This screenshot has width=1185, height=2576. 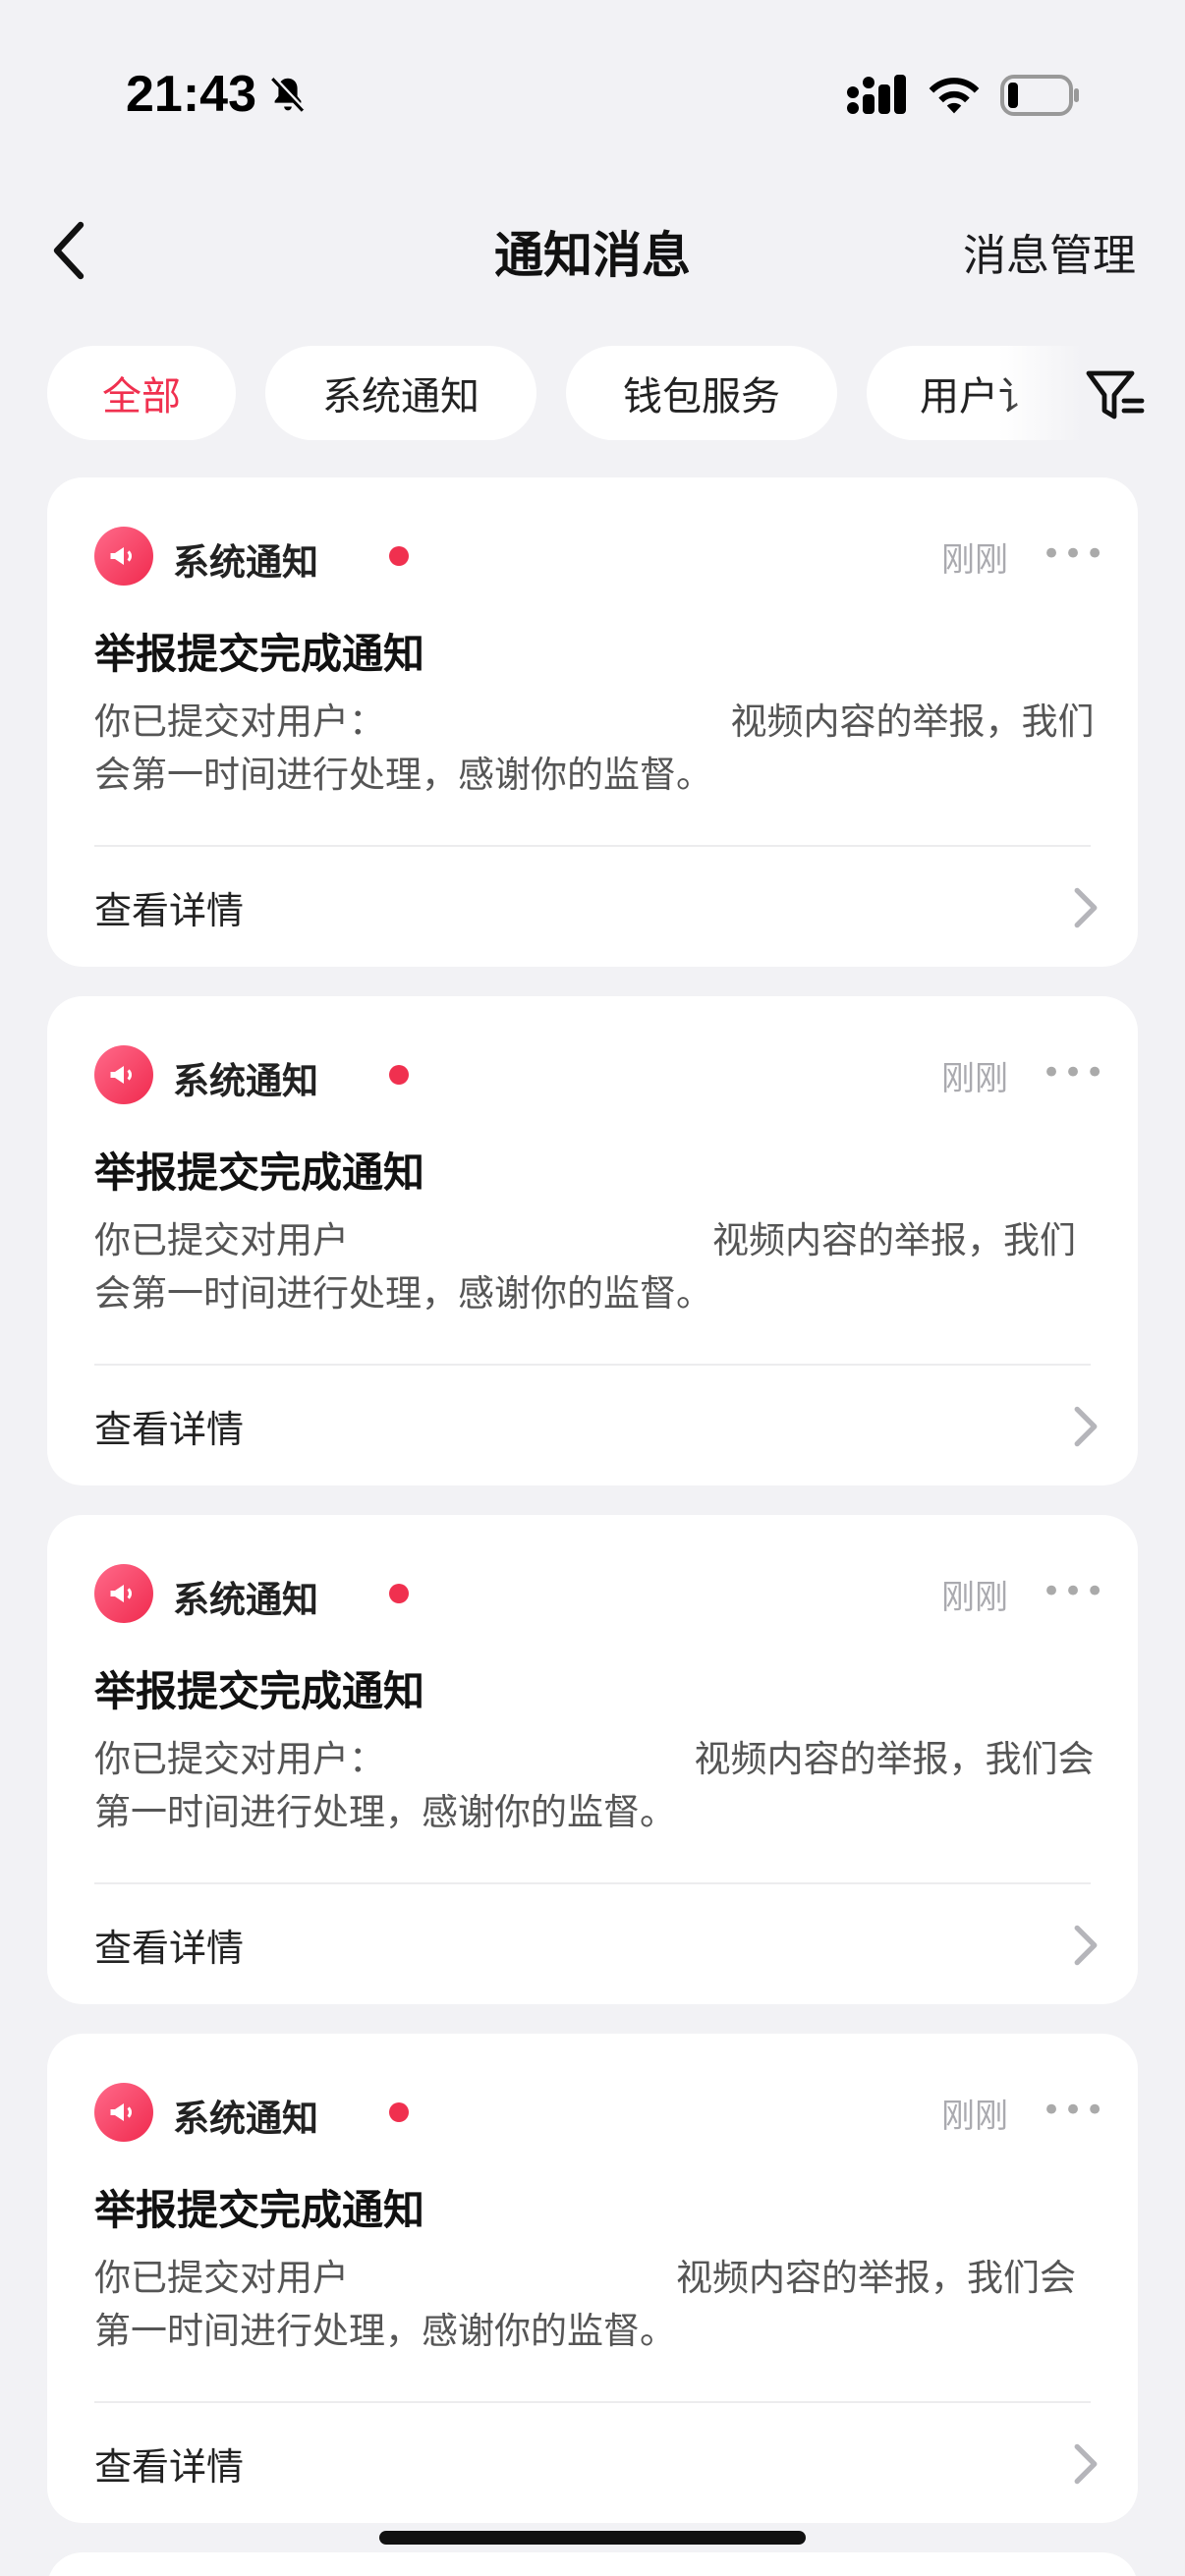 What do you see at coordinates (1040, 95) in the screenshot?
I see `battery-icon` at bounding box center [1040, 95].